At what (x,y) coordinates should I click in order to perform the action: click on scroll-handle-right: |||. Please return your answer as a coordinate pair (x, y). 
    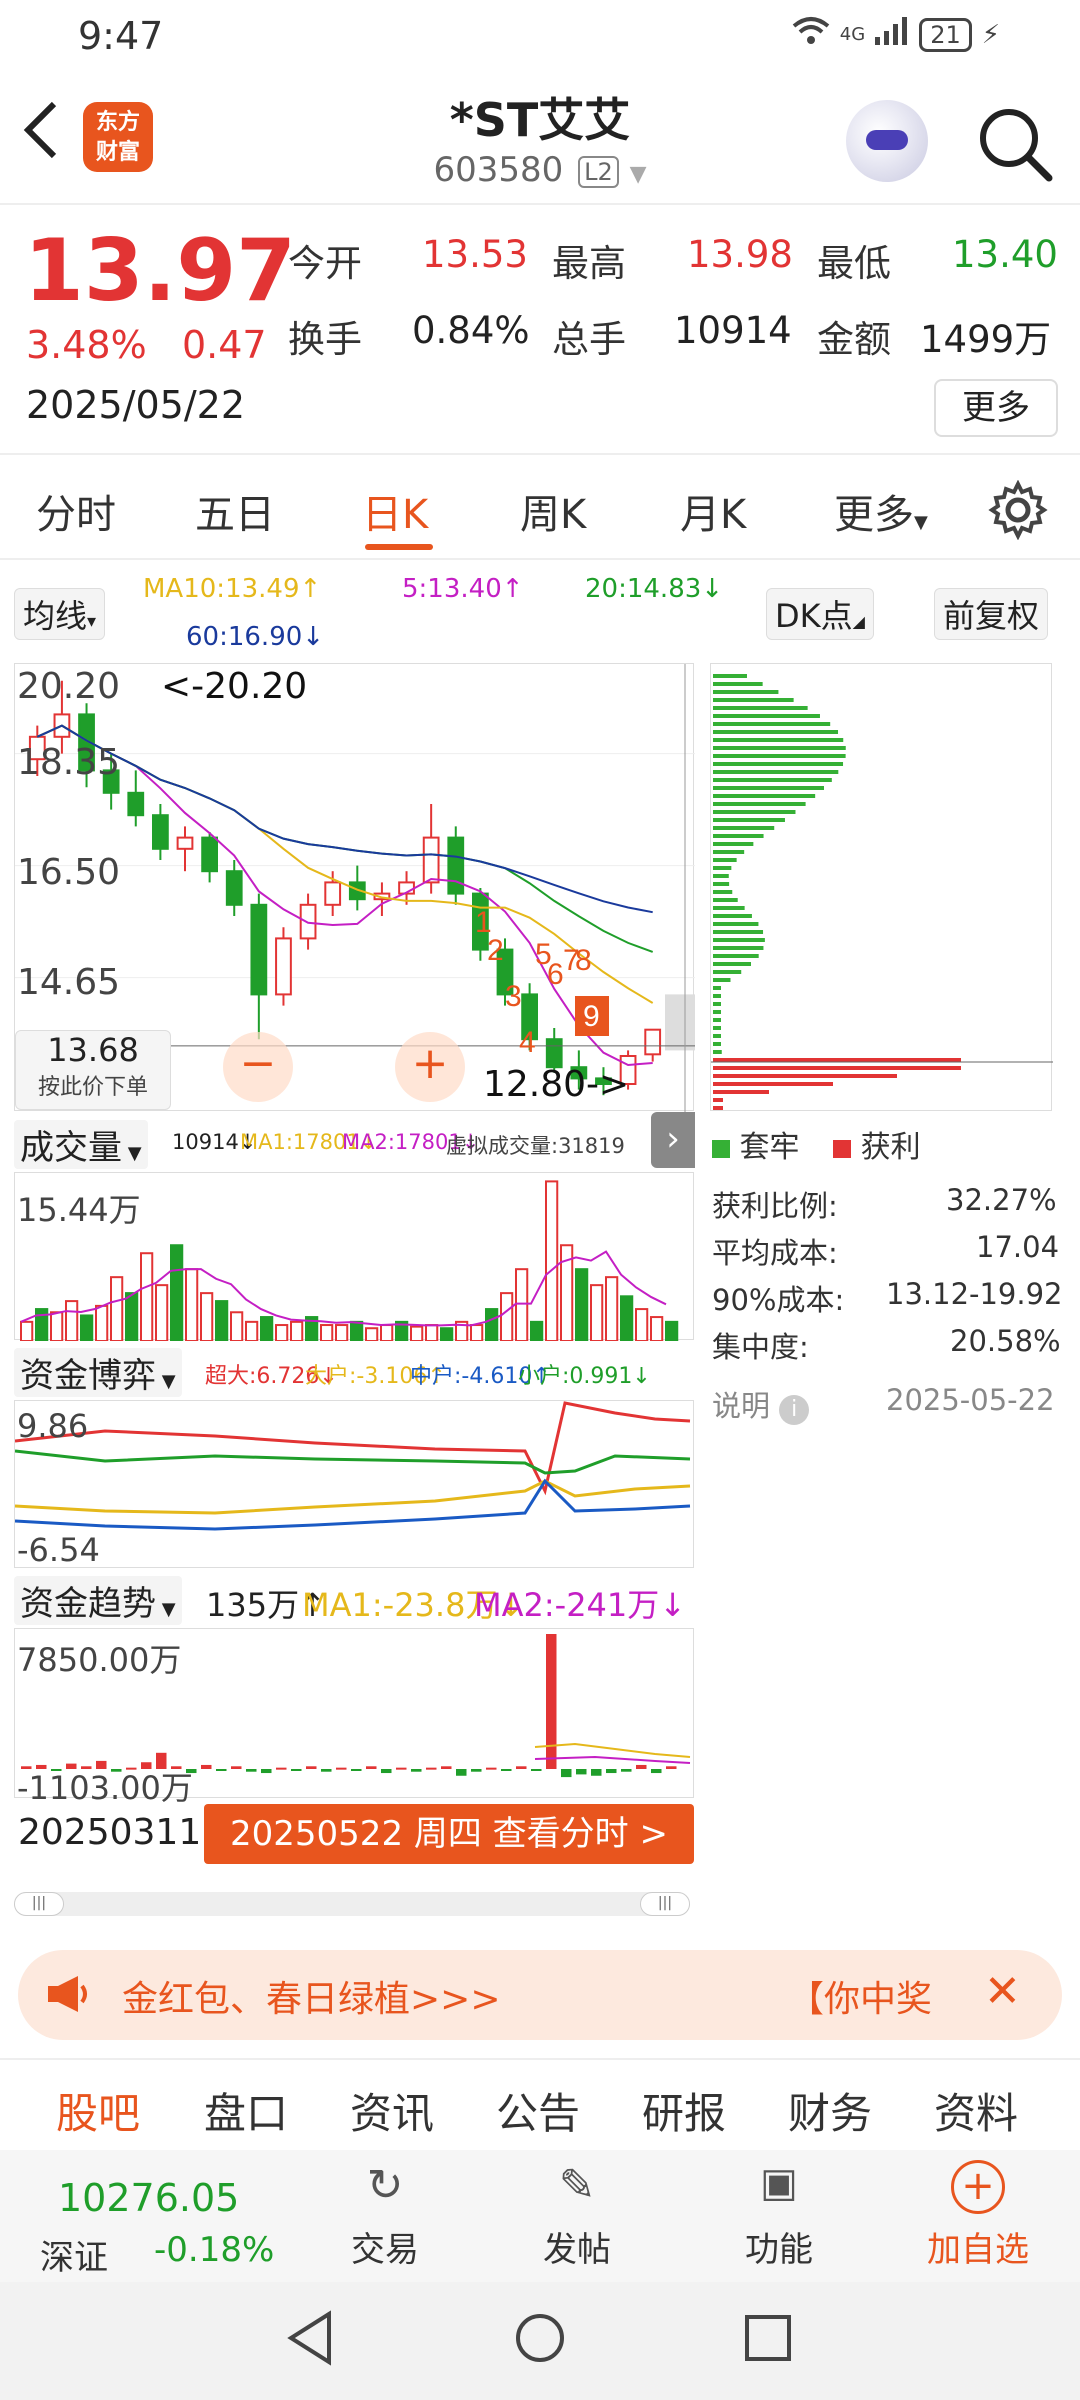
    Looking at the image, I should click on (665, 1904).